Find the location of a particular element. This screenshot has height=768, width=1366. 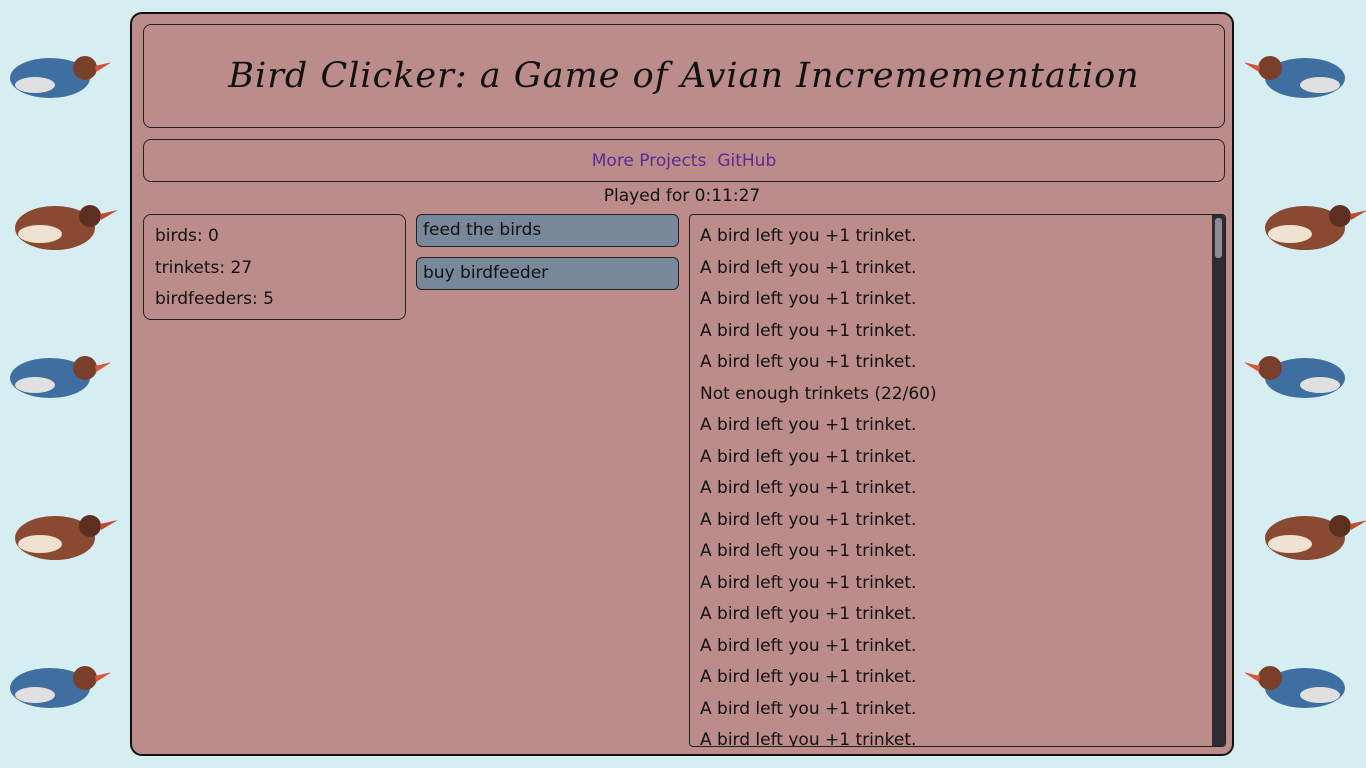

birdfeeders-count: birdfeeders: 5 is located at coordinates (214, 299).